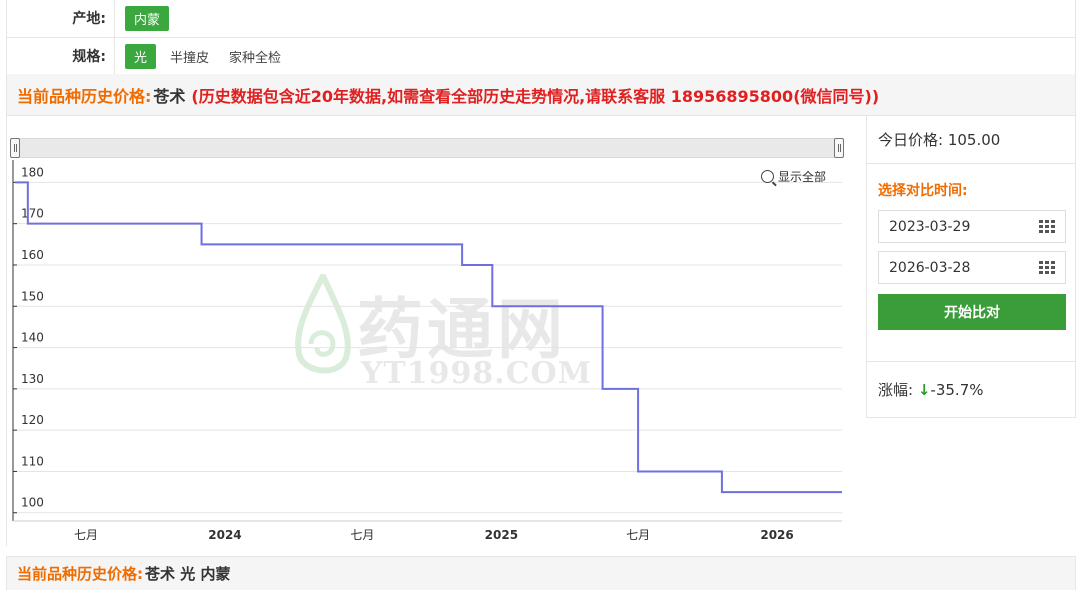  I want to click on start-date-value: 2023-03-29, so click(930, 226).